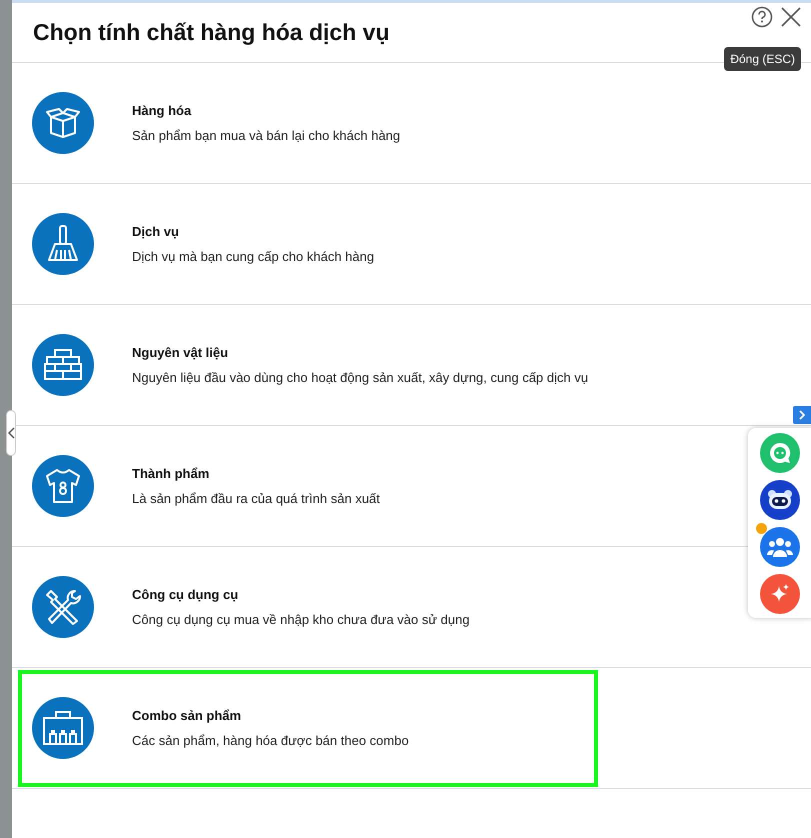 The image size is (811, 838). I want to click on close-tooltip: Đóng (ESC), so click(762, 59).